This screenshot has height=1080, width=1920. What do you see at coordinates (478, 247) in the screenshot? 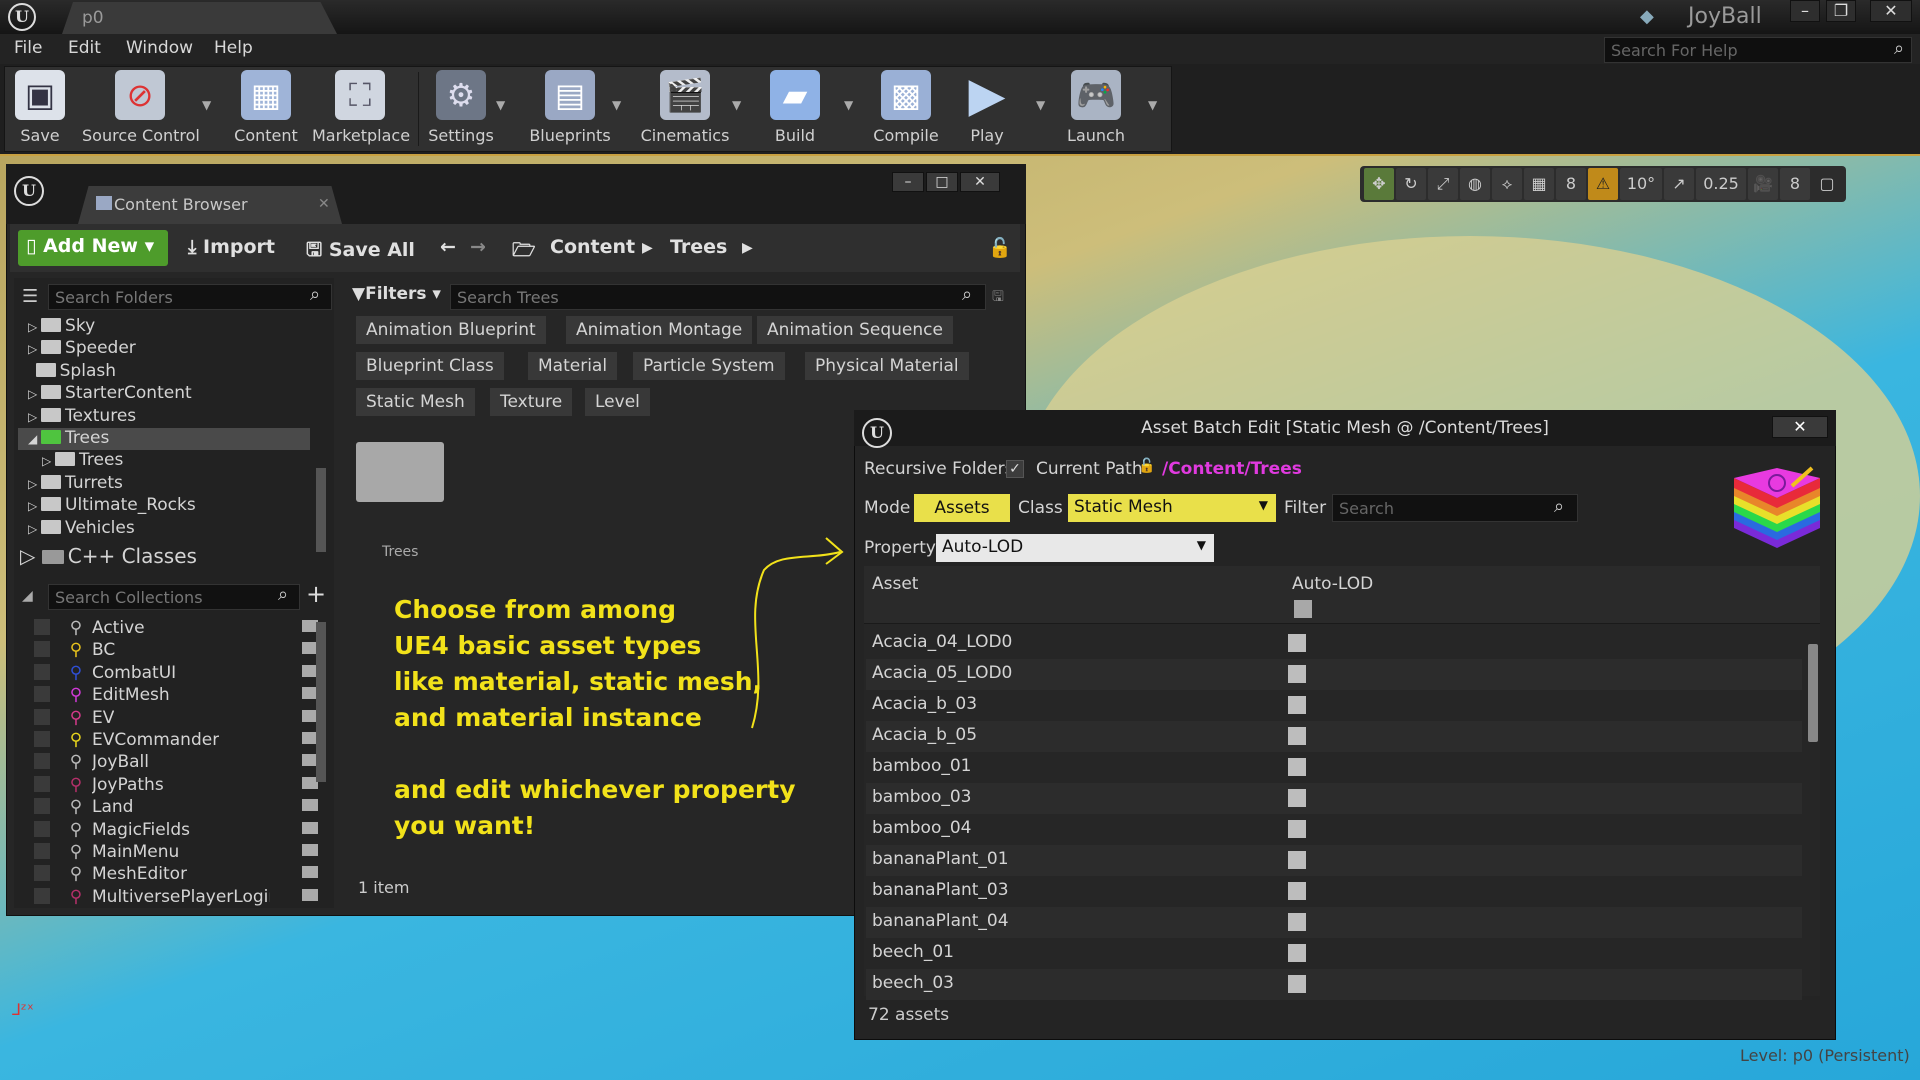
I see `forward-arrow-icon: →` at bounding box center [478, 247].